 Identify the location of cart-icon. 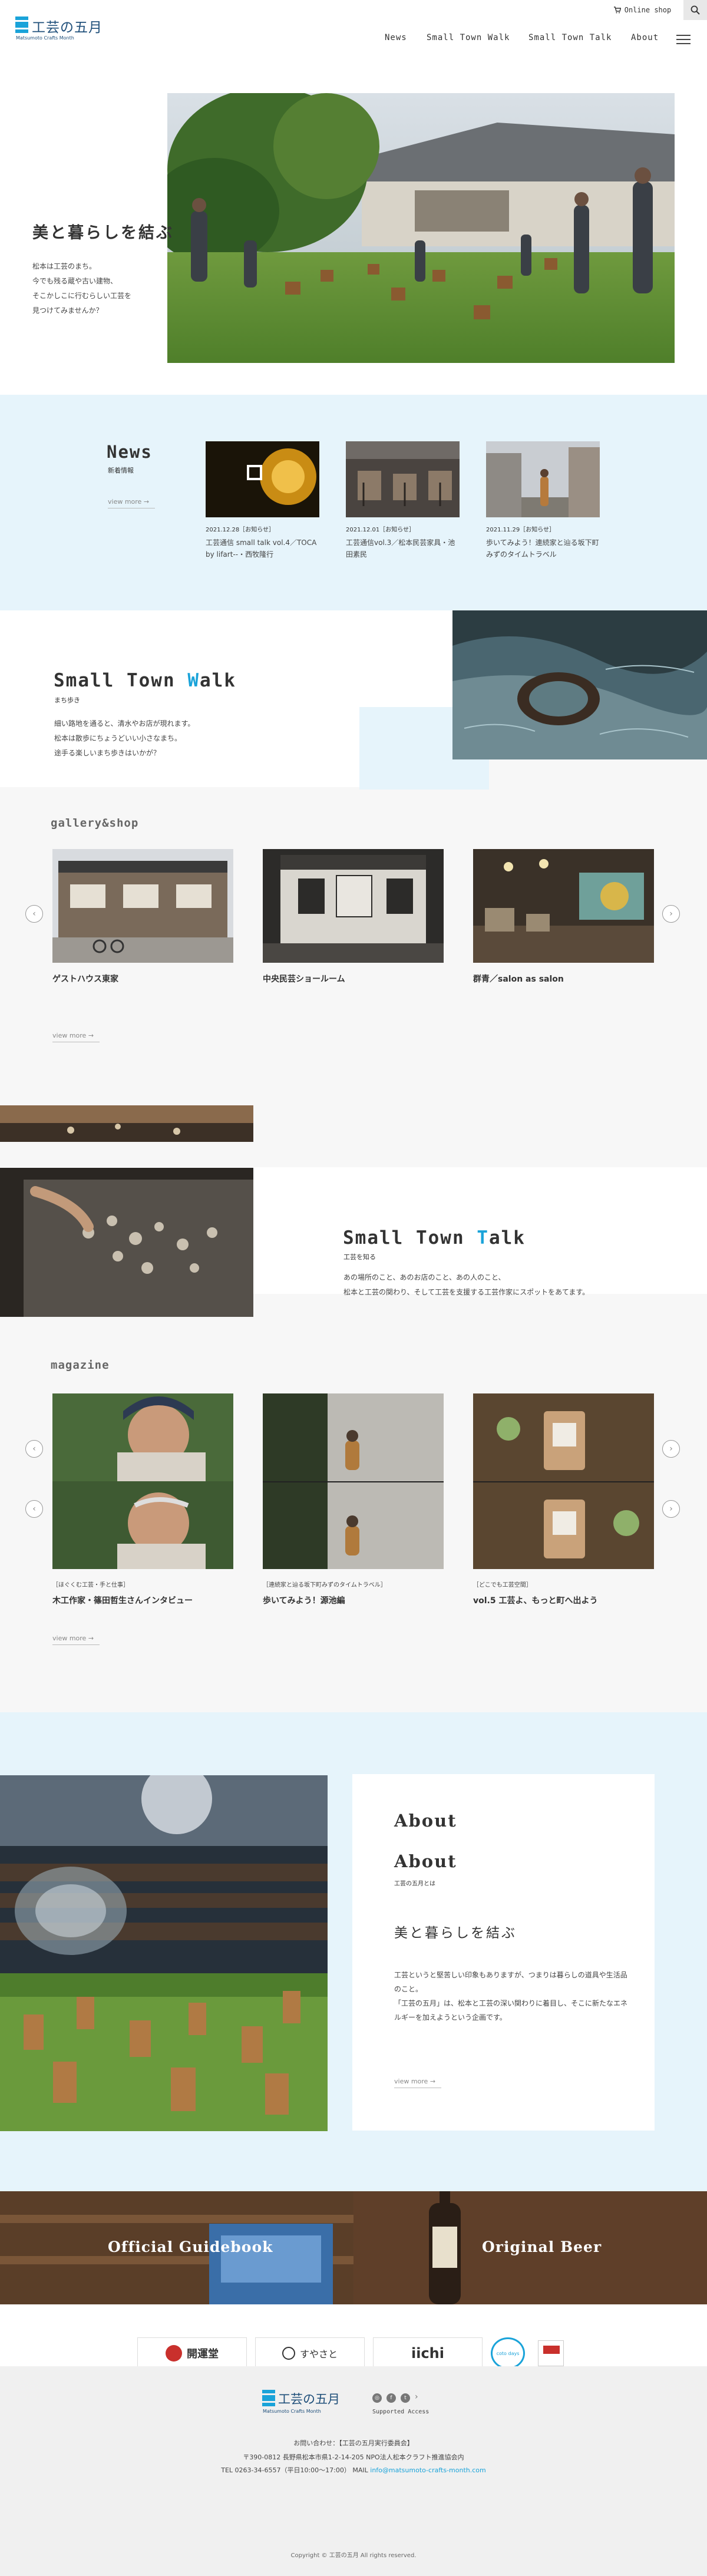
(617, 10).